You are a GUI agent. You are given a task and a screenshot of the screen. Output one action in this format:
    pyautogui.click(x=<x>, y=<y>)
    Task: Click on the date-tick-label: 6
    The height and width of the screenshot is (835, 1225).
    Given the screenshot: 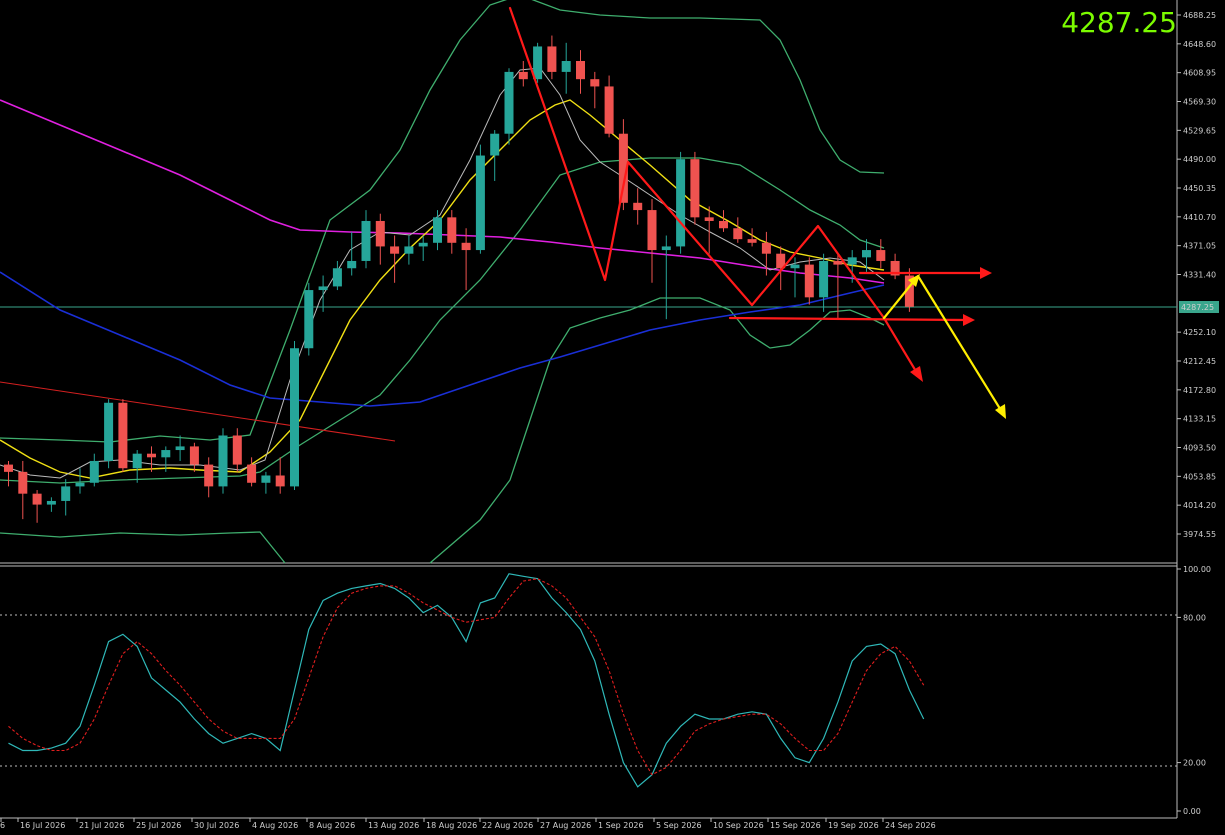 What is the action you would take?
    pyautogui.click(x=2, y=825)
    